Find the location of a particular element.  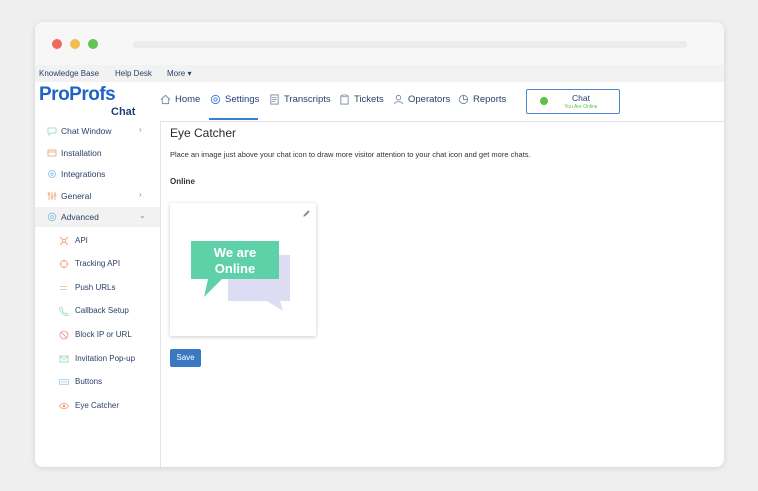

nav-reports: Reports is located at coordinates (482, 99).